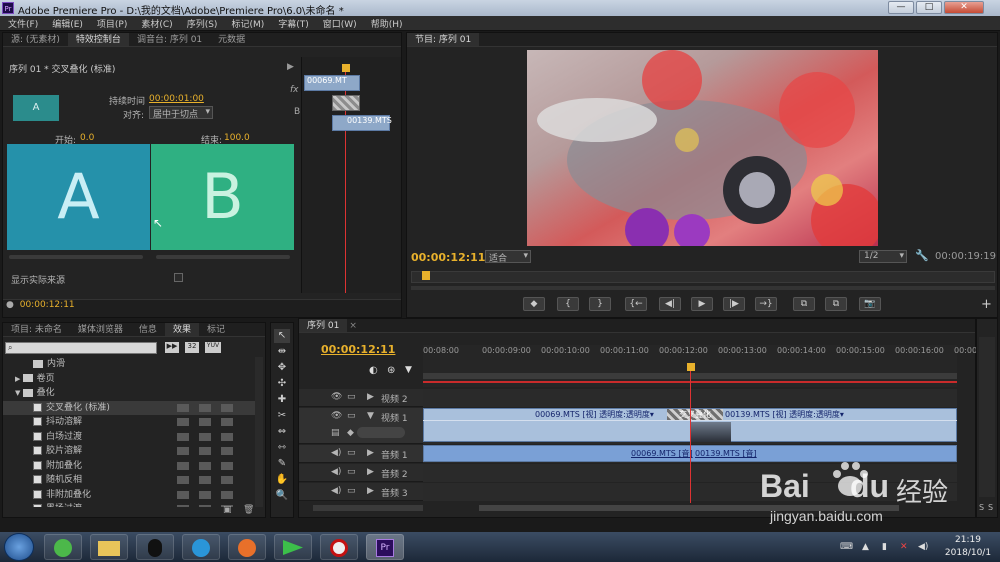 This screenshot has width=1000, height=562. What do you see at coordinates (111, 23) in the screenshot?
I see `menu-project: 项目(P)` at bounding box center [111, 23].